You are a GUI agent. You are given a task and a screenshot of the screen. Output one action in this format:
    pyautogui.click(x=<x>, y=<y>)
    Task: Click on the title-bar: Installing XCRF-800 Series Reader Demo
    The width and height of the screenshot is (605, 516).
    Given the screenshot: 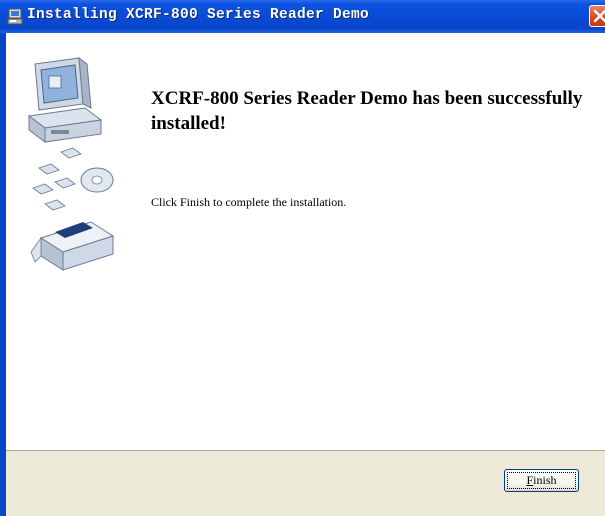 What is the action you would take?
    pyautogui.click(x=302, y=16)
    